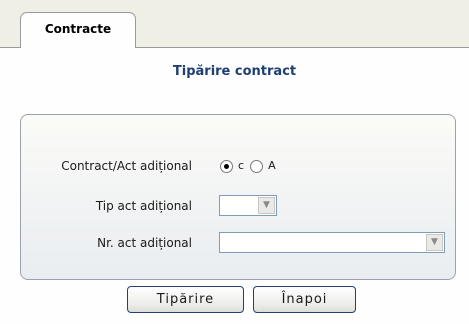  I want to click on radio-c, so click(226, 166).